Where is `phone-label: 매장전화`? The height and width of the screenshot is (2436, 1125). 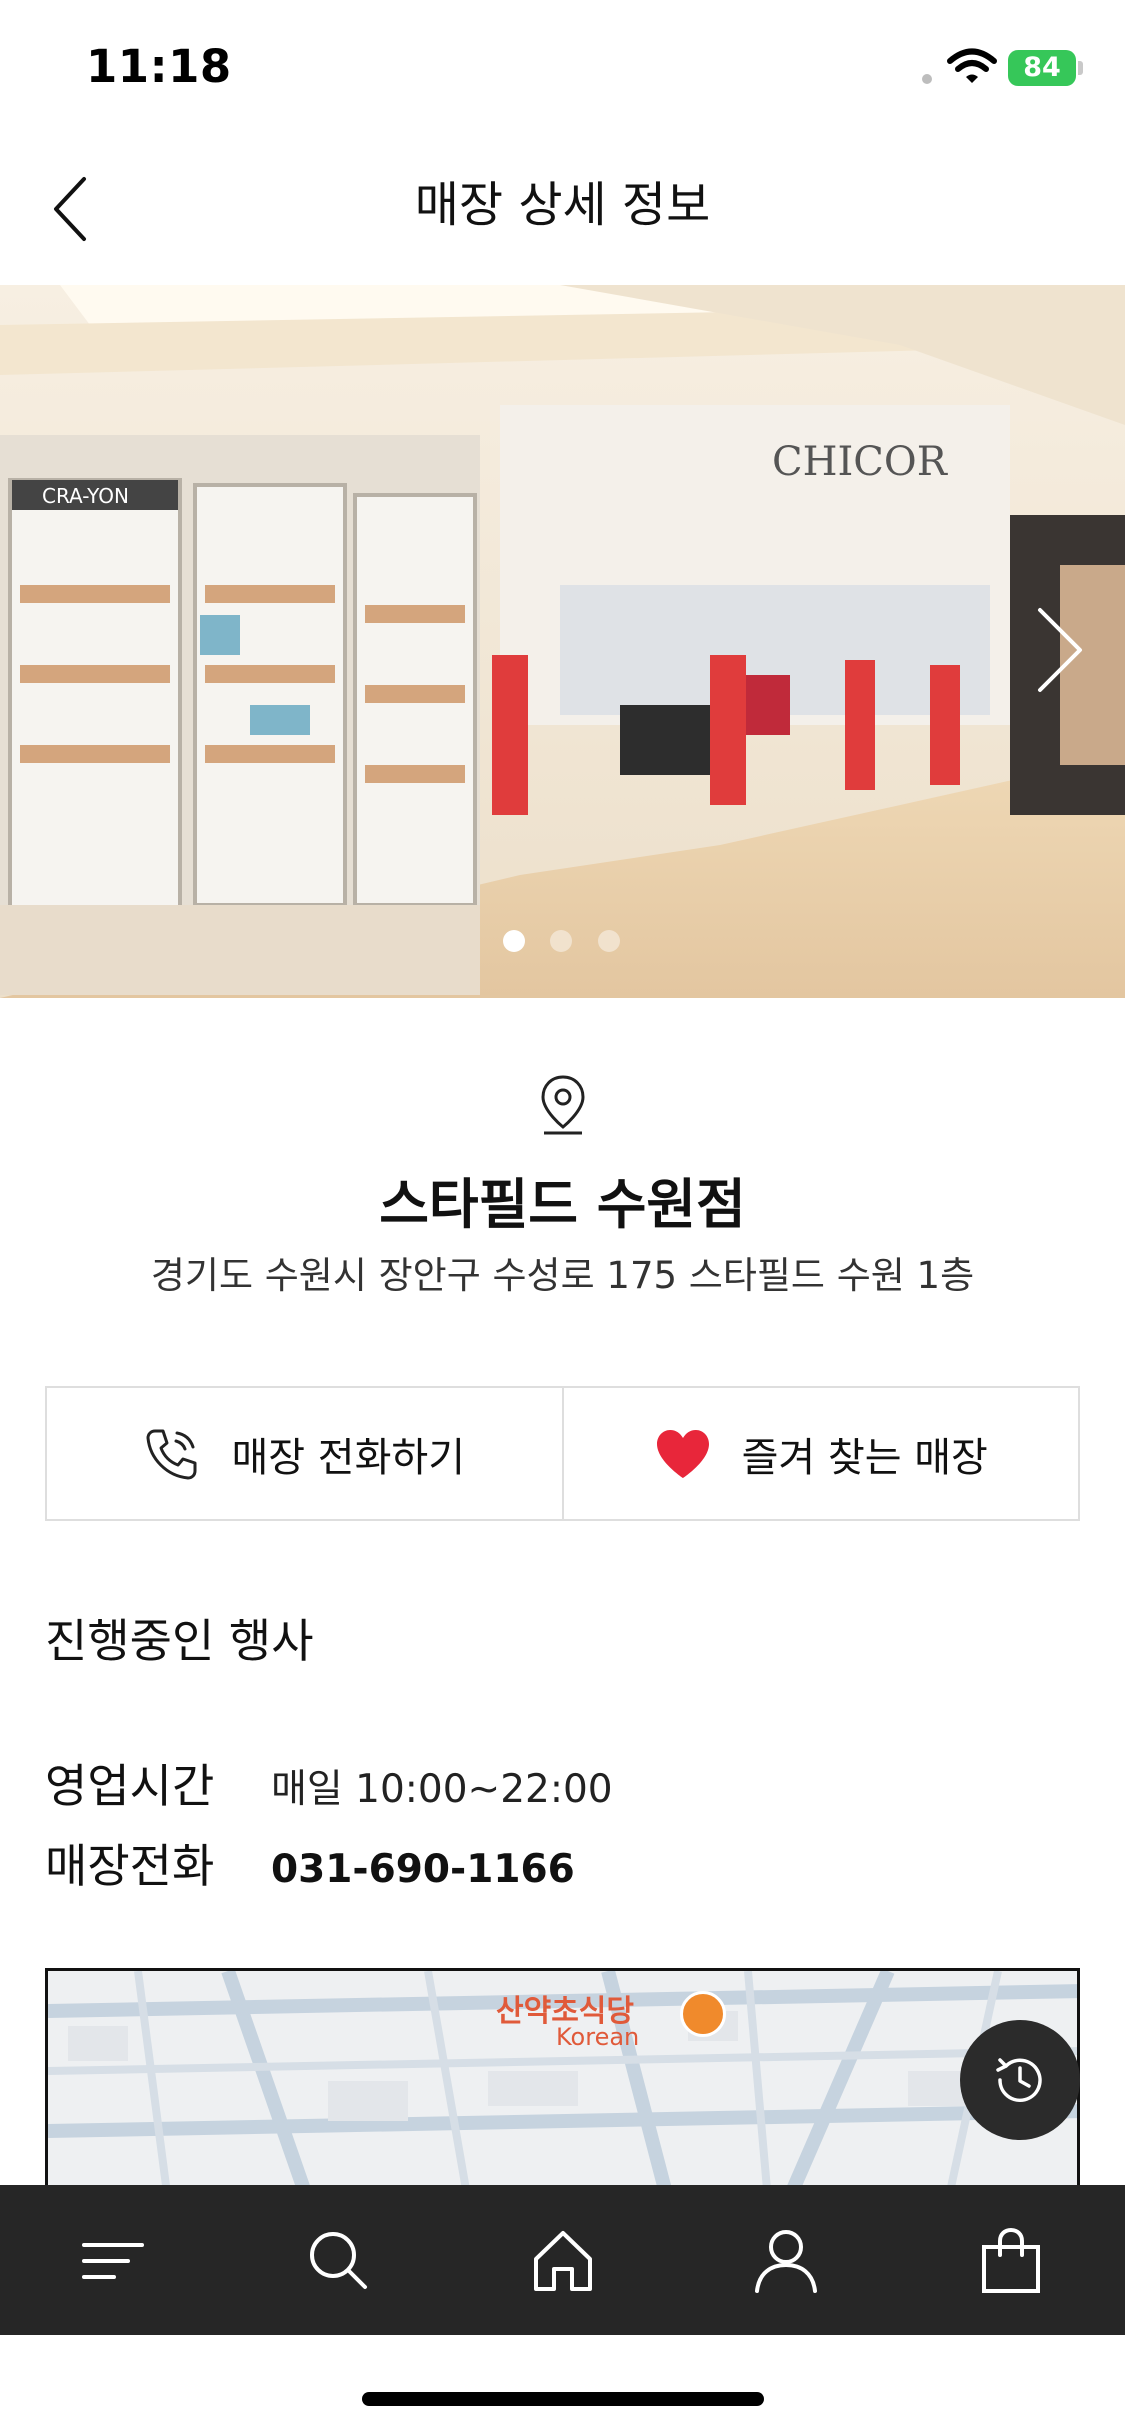 phone-label: 매장전화 is located at coordinates (130, 1866).